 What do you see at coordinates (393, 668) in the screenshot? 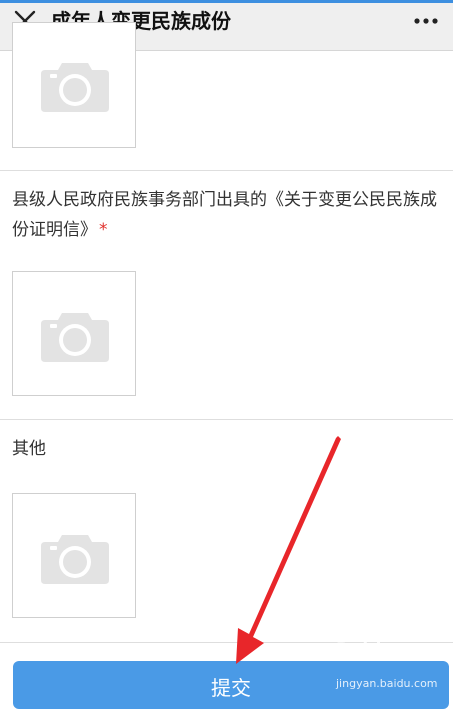
I see `baidu-jingyan-watermark: Baidu 经验 jingyan.baidu.com` at bounding box center [393, 668].